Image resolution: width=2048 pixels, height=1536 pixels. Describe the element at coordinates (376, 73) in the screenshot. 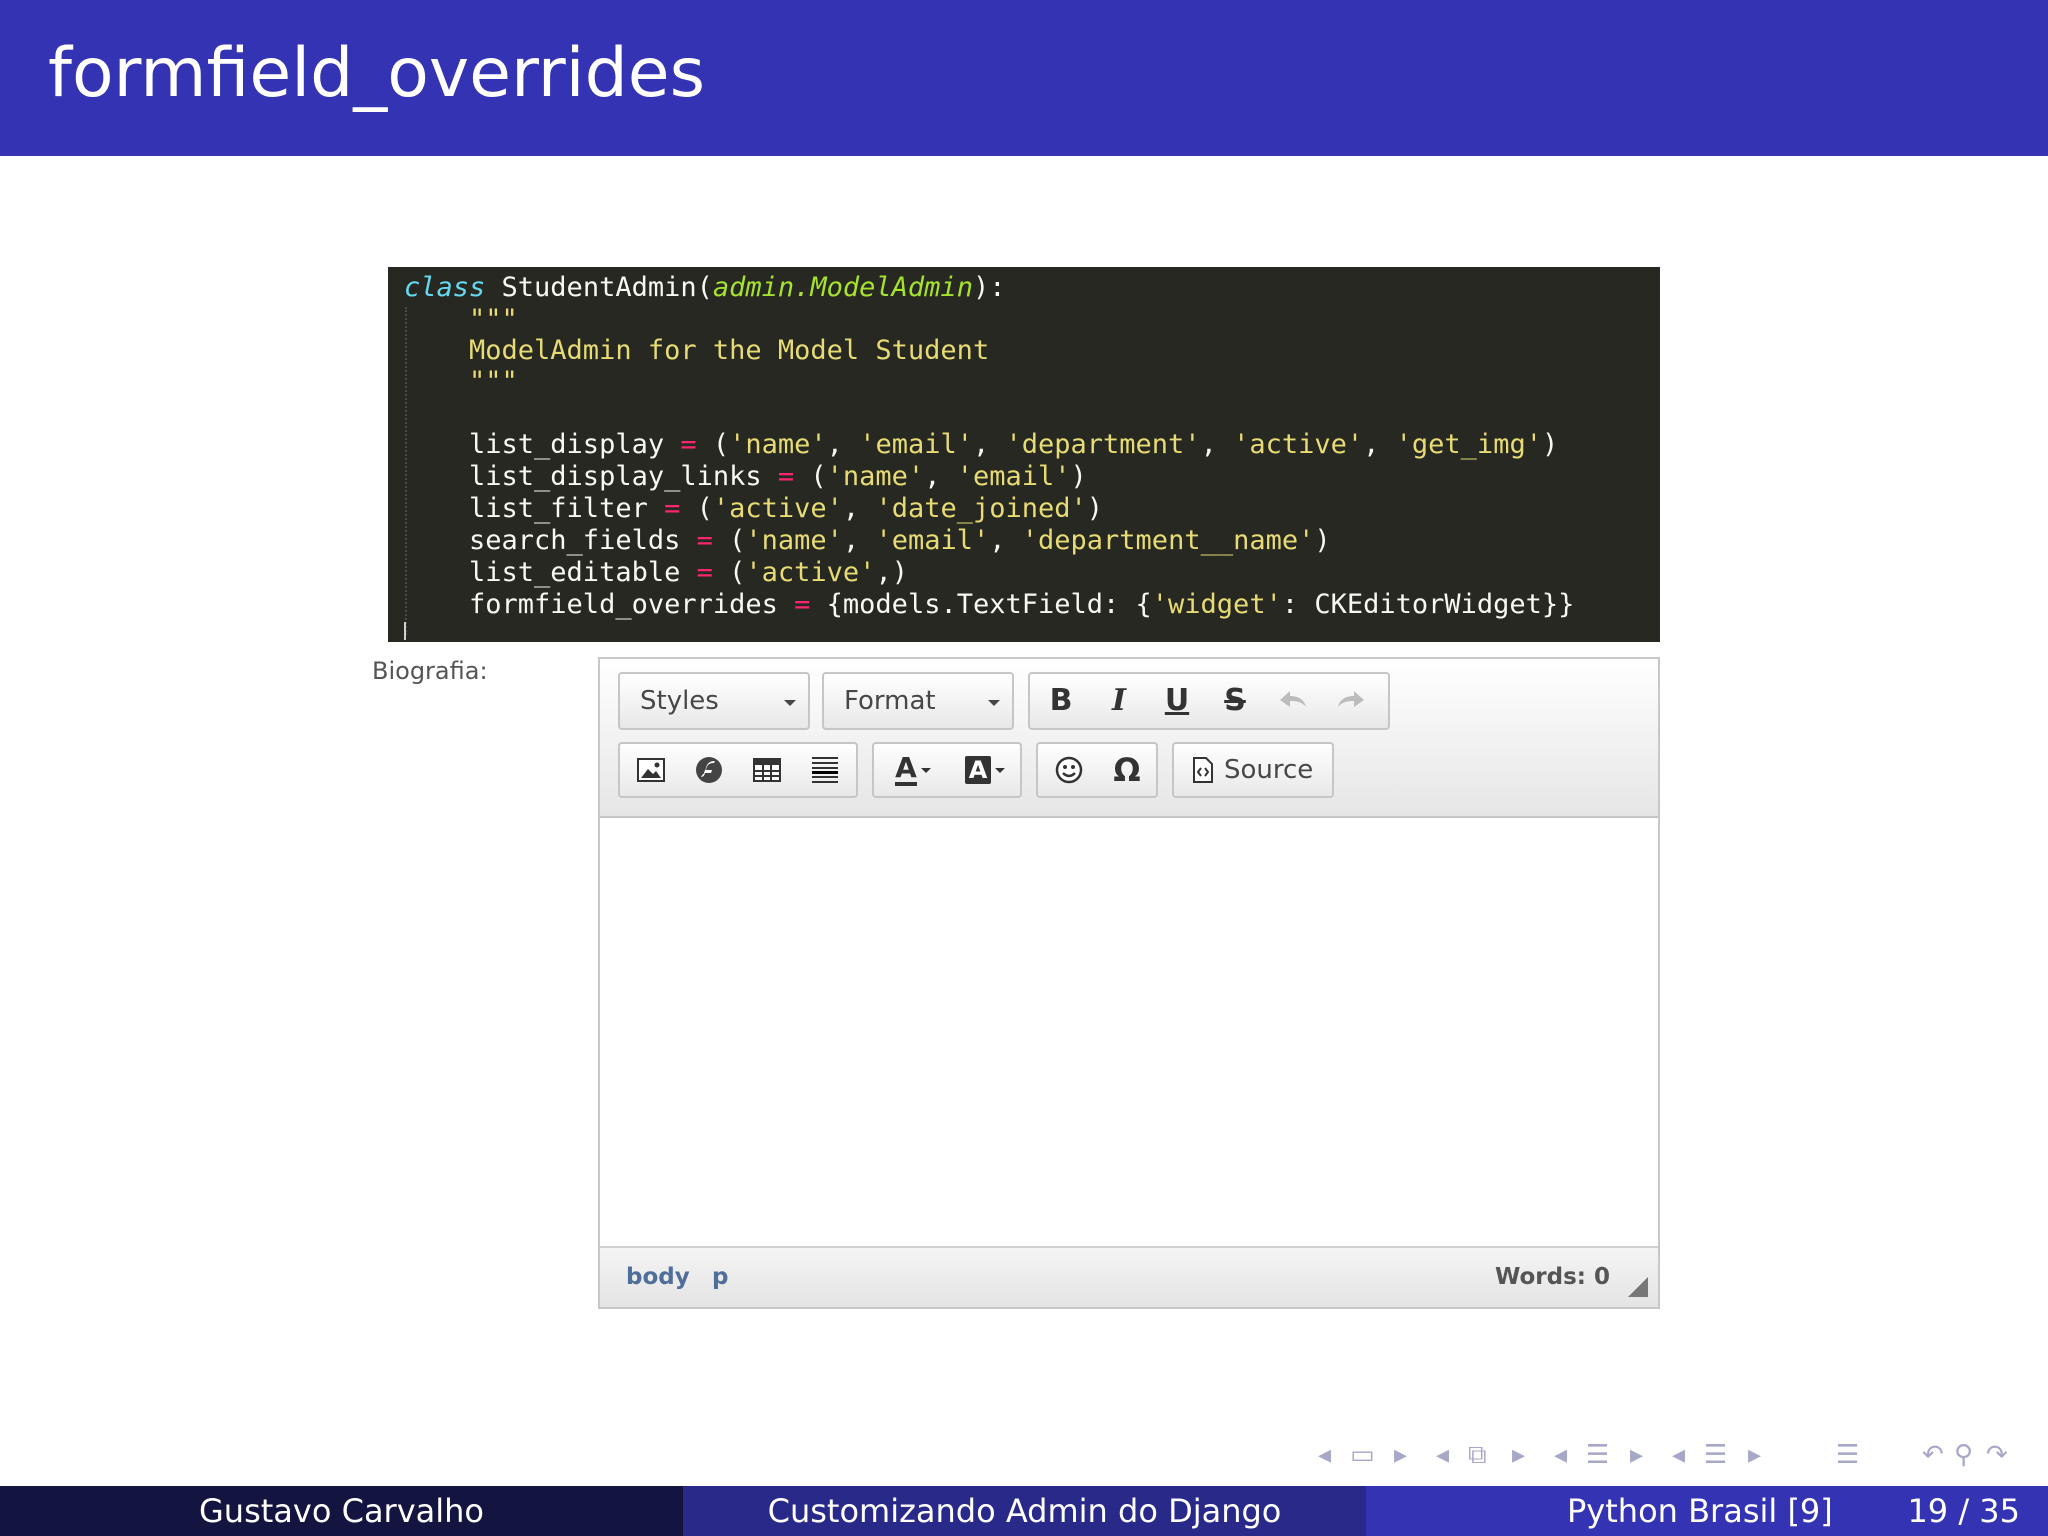

I see `slide-title: formfield_overrides` at that location.